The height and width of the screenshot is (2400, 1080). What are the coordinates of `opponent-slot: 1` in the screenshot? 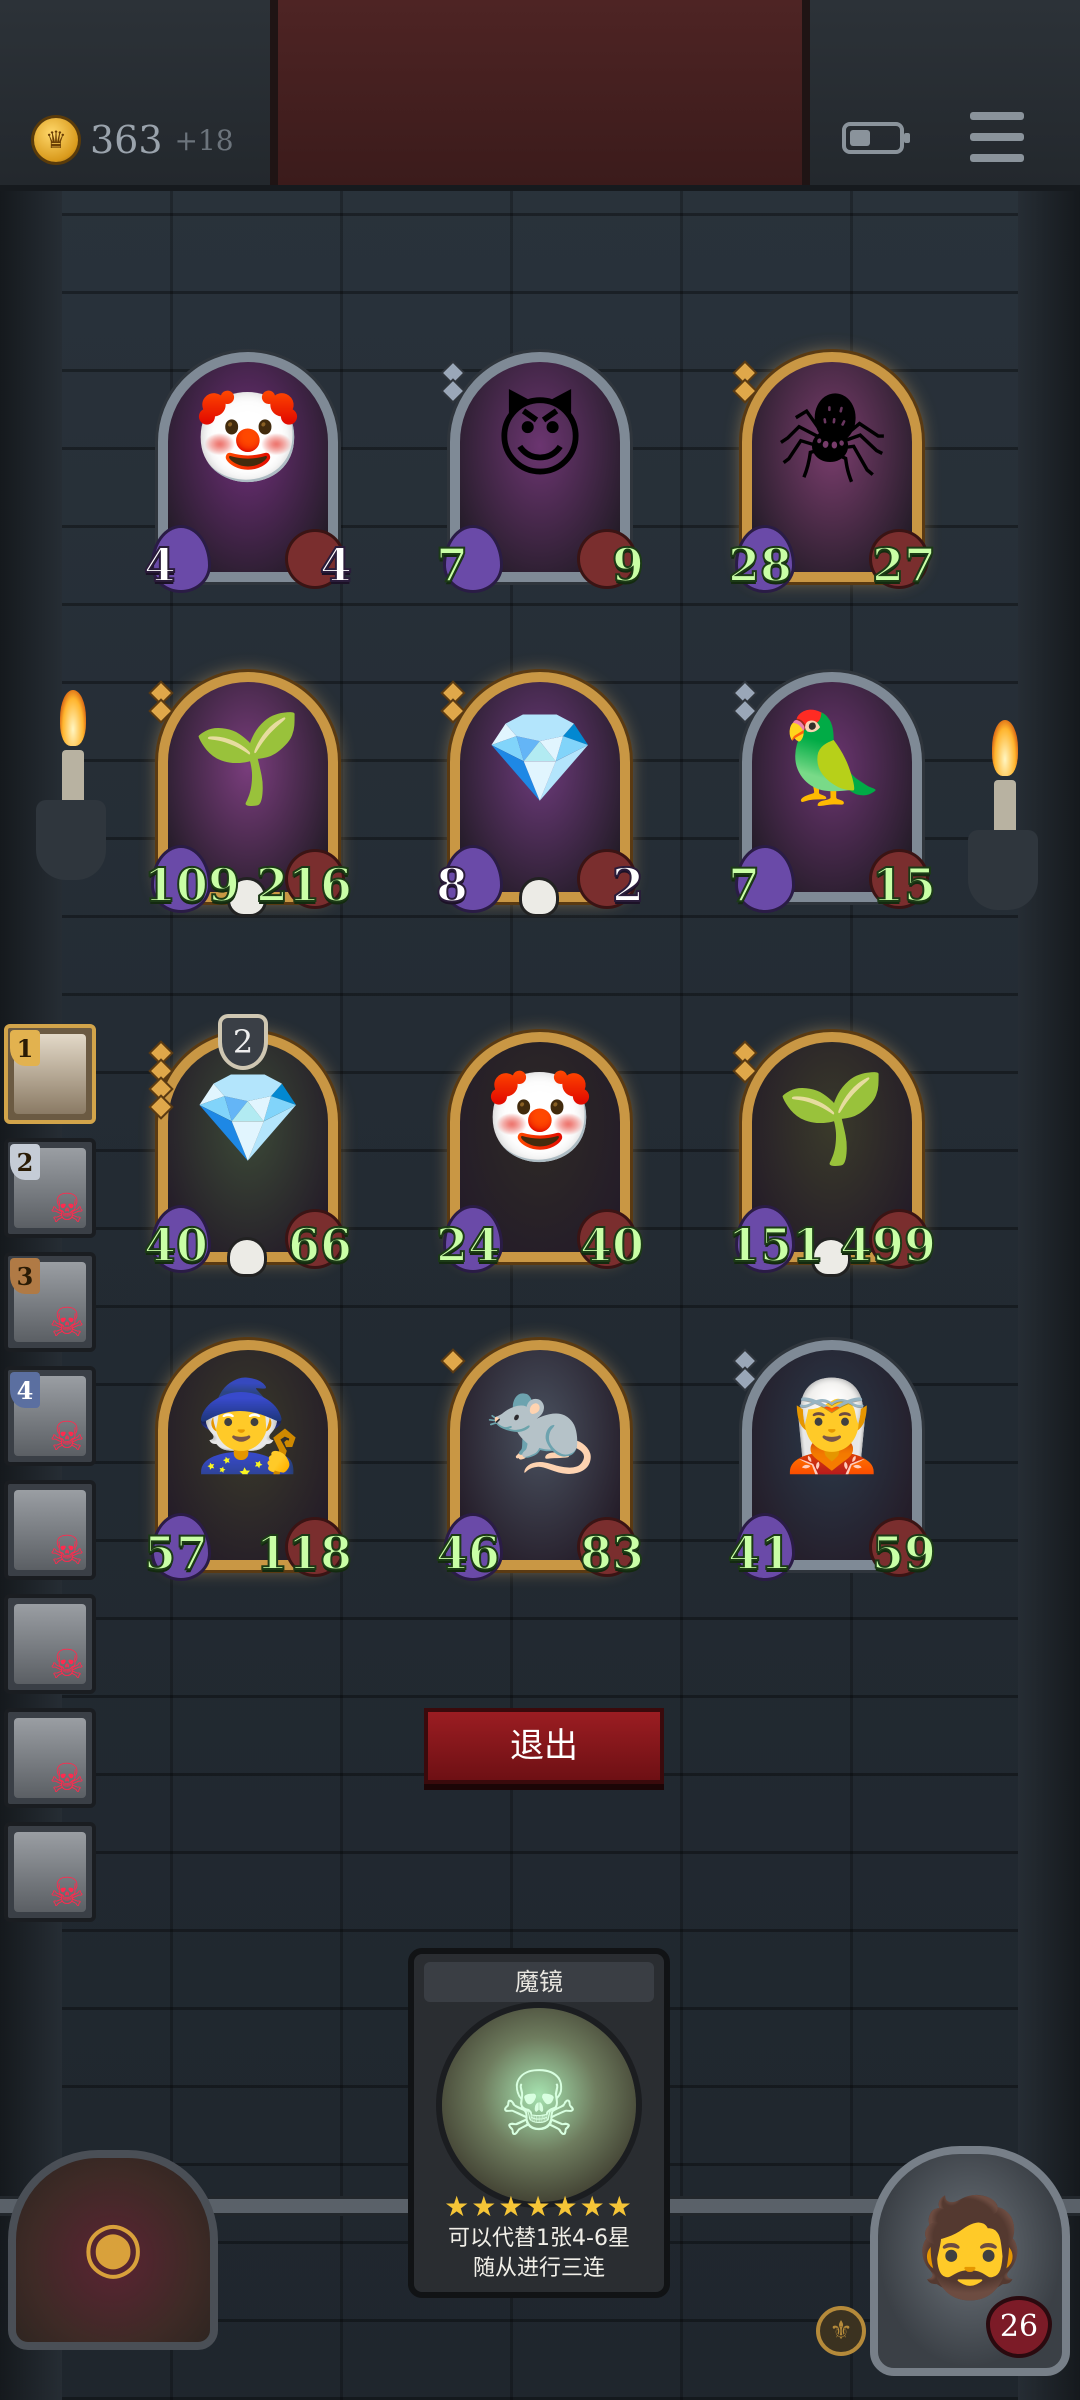 It's located at (50, 1074).